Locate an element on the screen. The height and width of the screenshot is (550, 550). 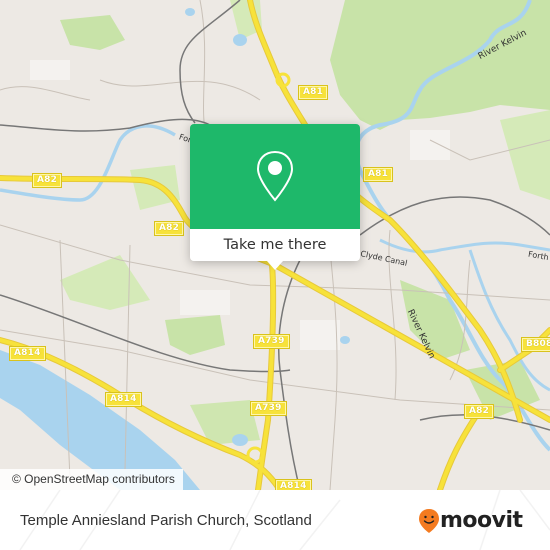
brand-name: moovit is located at coordinates (481, 520).